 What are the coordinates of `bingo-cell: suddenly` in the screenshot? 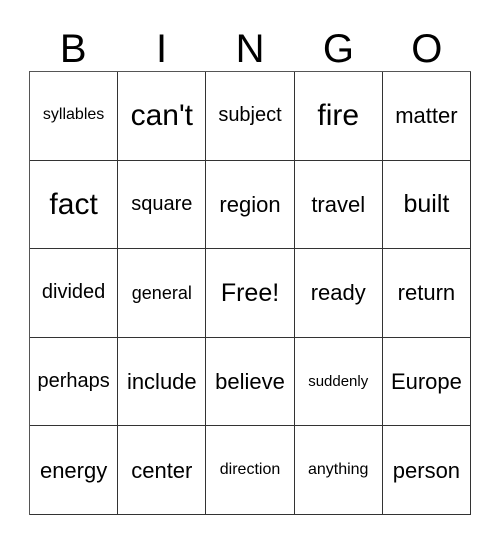 It's located at (338, 382).